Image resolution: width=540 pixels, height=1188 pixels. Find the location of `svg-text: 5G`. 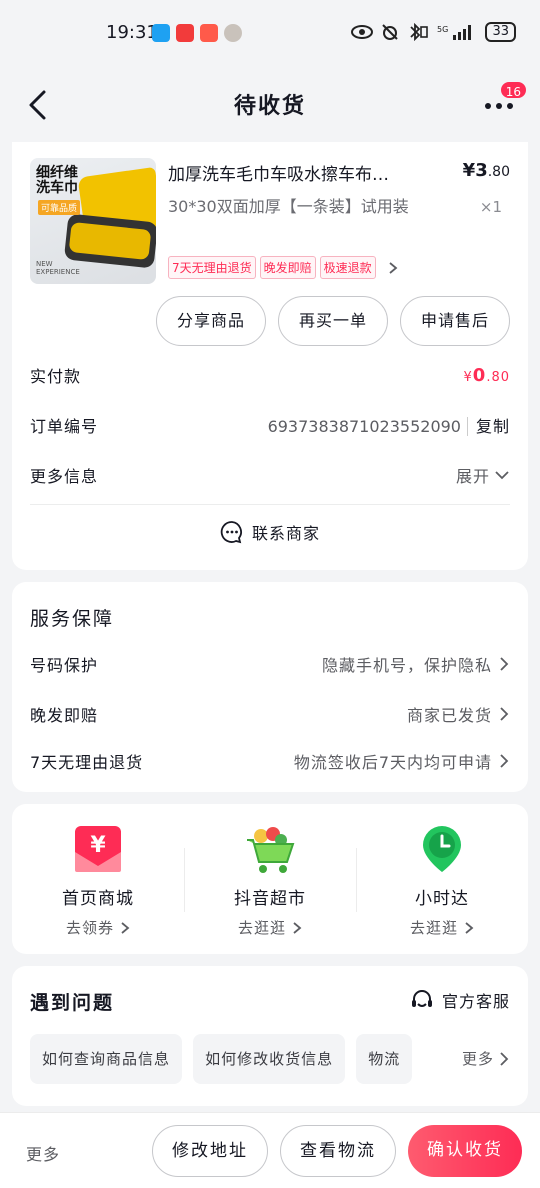

svg-text: 5G is located at coordinates (442, 29).